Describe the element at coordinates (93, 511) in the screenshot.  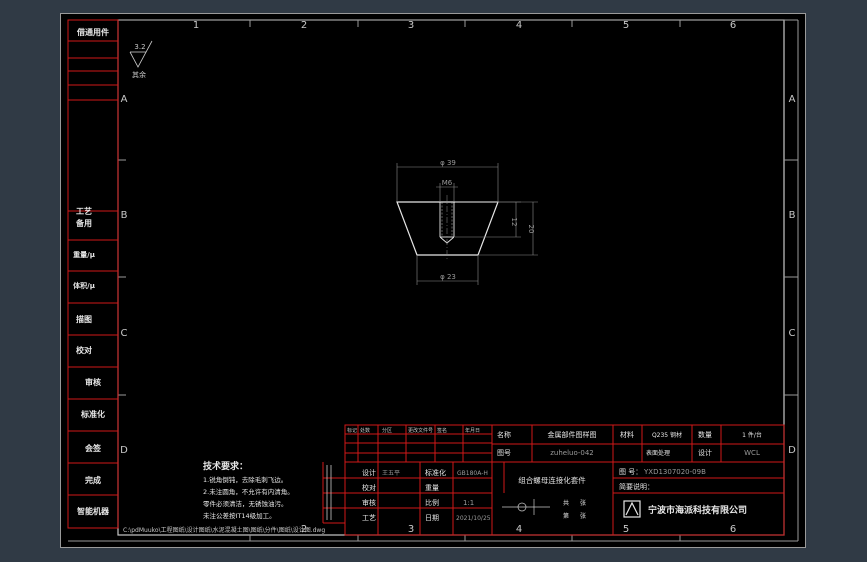
I see `strip-label: 智能机器` at that location.